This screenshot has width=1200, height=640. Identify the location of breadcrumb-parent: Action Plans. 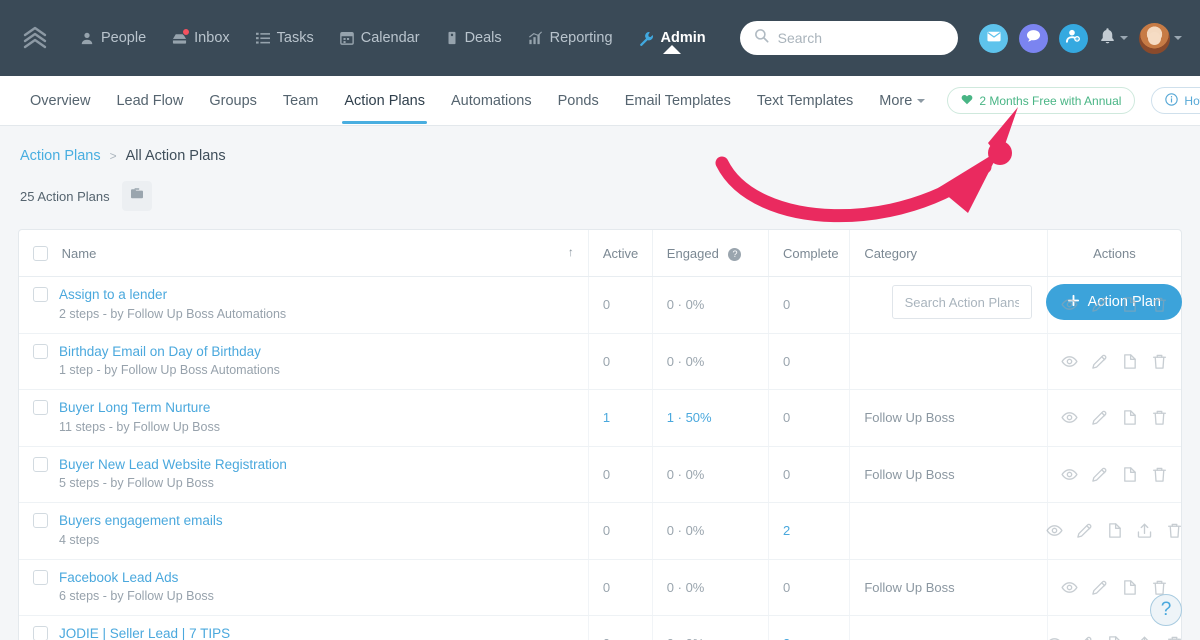
(60, 156).